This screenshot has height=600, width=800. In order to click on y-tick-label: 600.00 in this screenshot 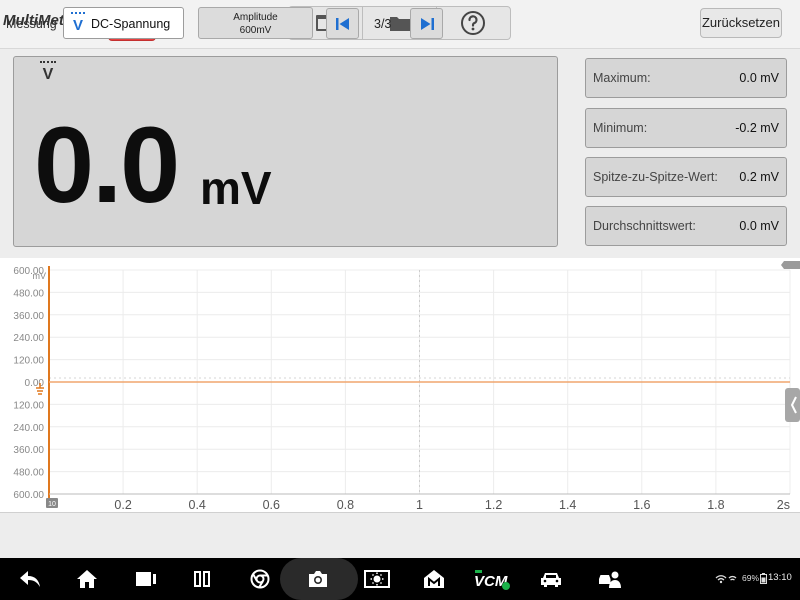, I will do `click(28, 495)`.